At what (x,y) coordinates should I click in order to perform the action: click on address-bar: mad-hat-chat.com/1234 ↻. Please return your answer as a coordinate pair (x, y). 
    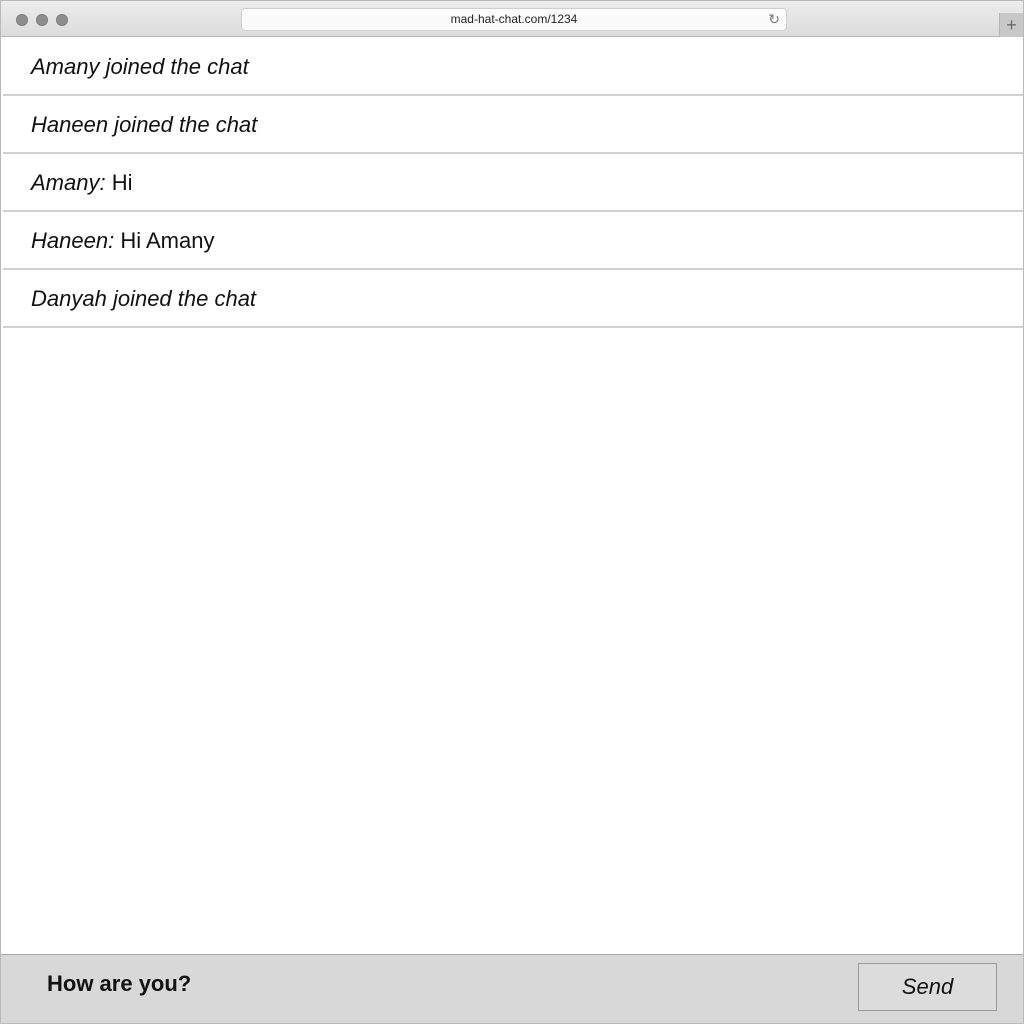
    Looking at the image, I should click on (514, 19).